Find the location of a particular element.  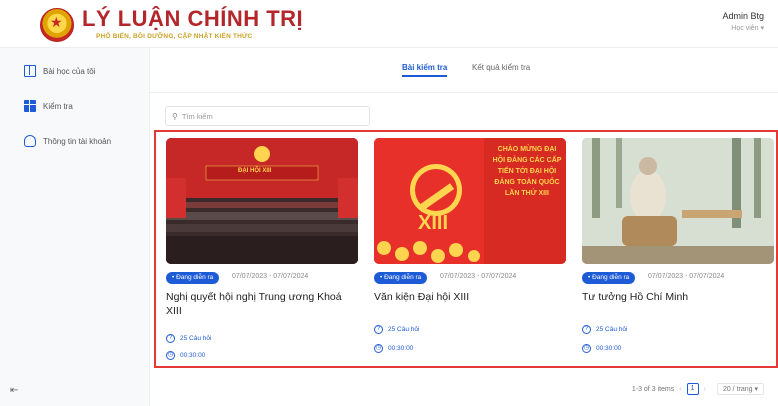

user-icon is located at coordinates (30, 141).